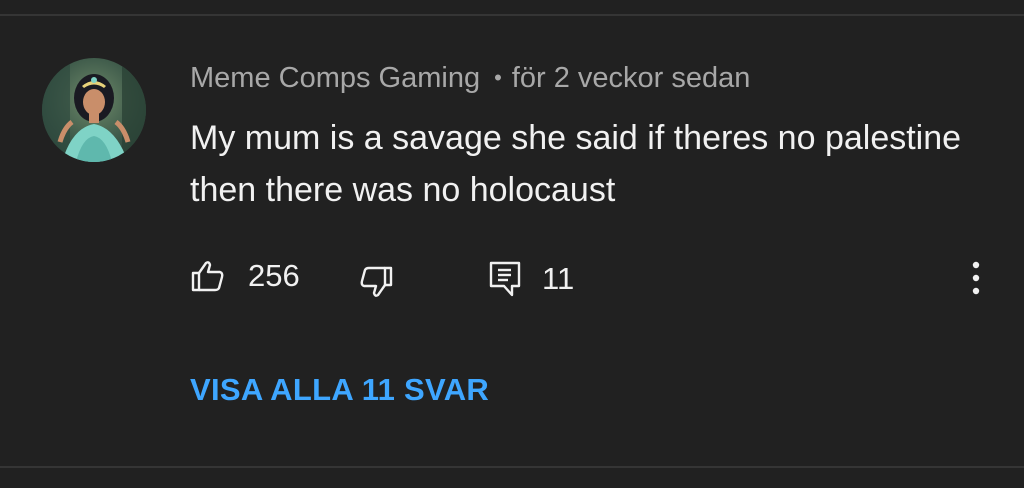  What do you see at coordinates (505, 279) in the screenshot?
I see `comment-icon` at bounding box center [505, 279].